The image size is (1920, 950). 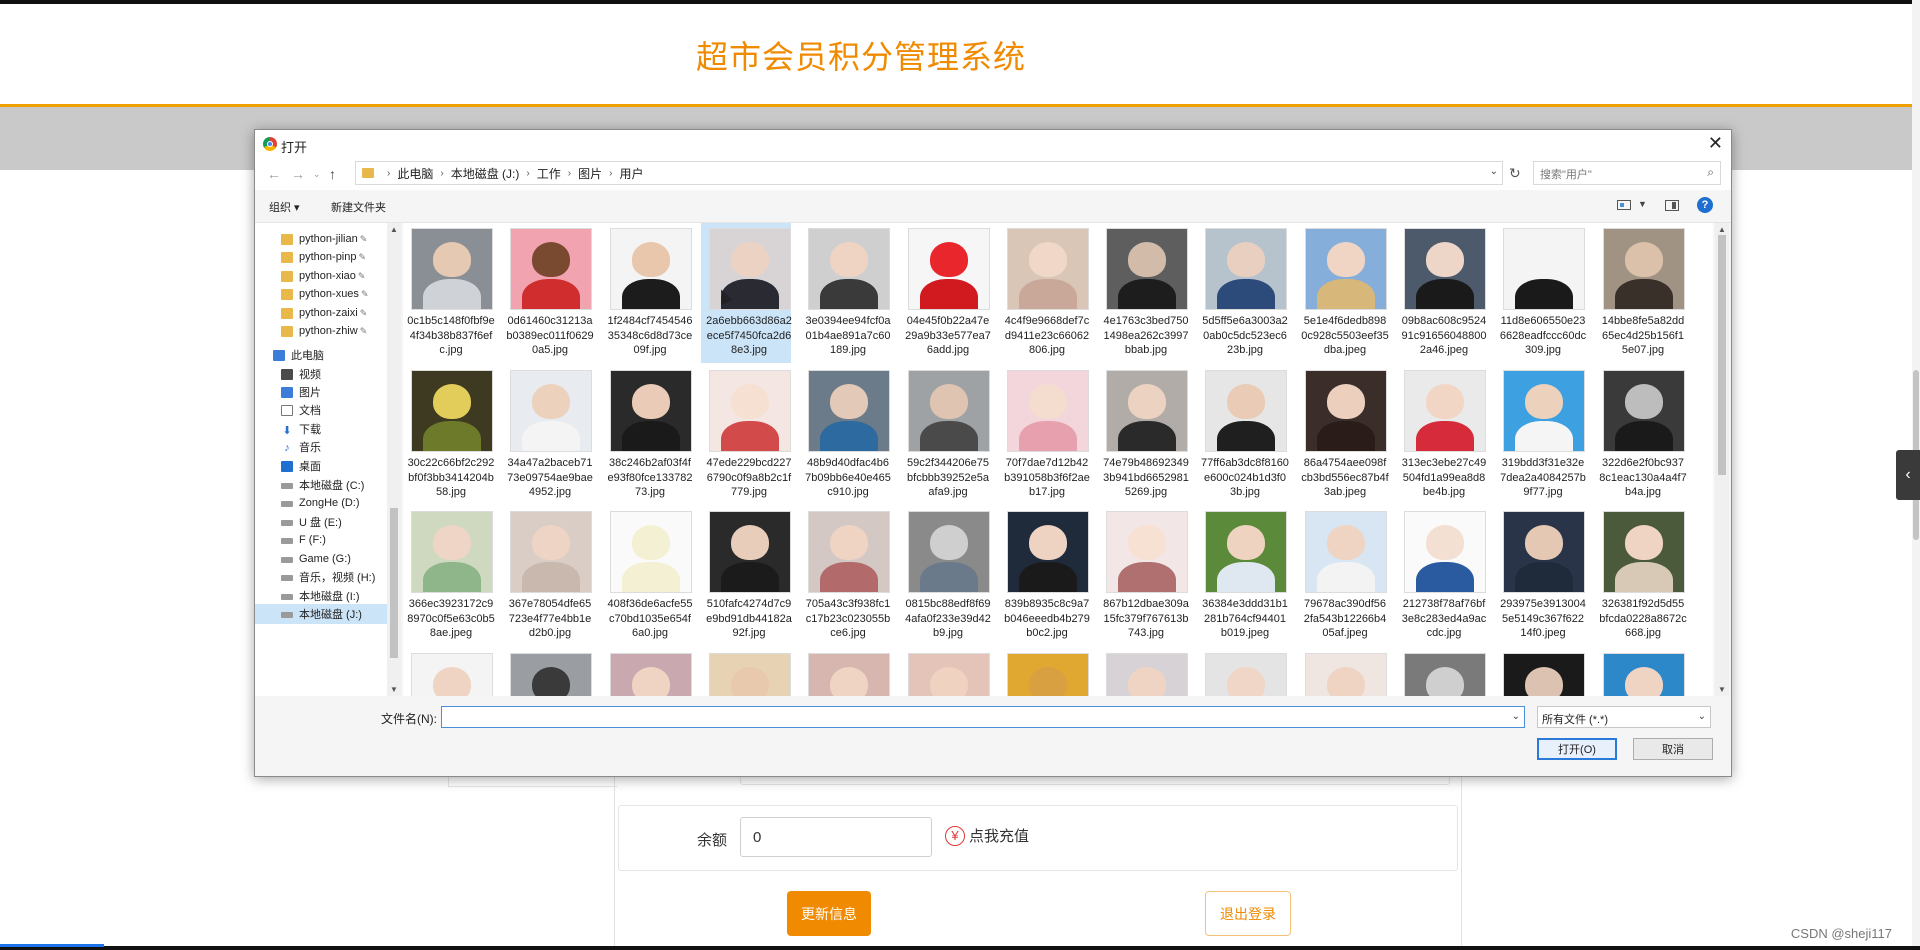 What do you see at coordinates (631, 173) in the screenshot?
I see `breadcrumb-item: 用户` at bounding box center [631, 173].